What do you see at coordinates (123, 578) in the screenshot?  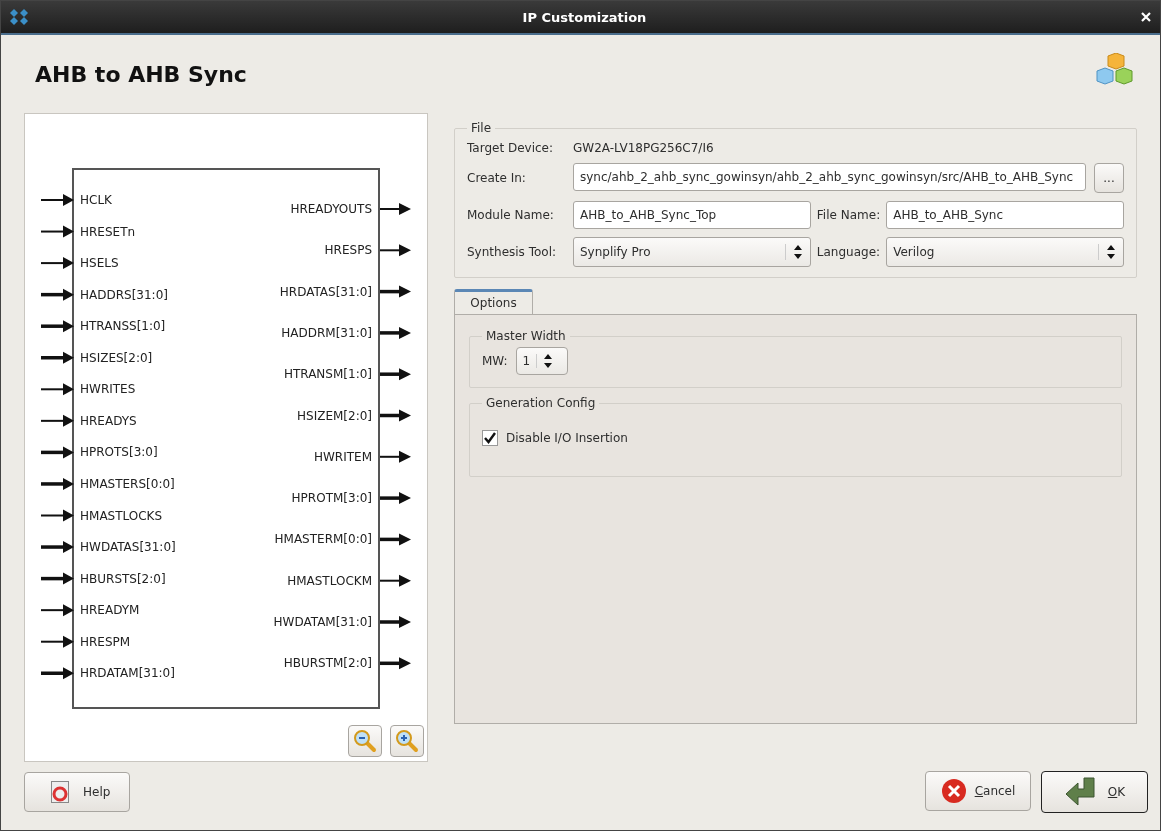 I see `input-port-label: HBURSTS[2:0]` at bounding box center [123, 578].